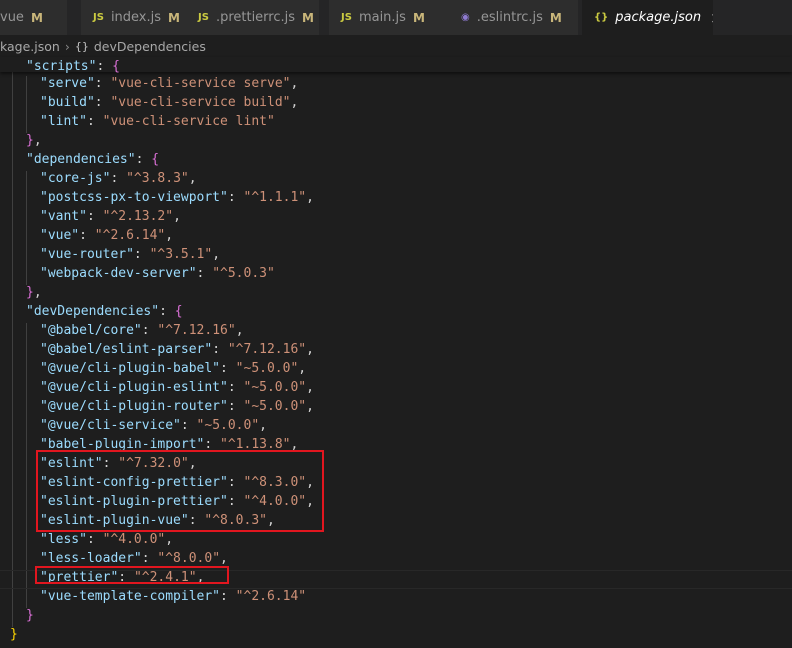 Image resolution: width=792 pixels, height=648 pixels. Describe the element at coordinates (110, 425) in the screenshot. I see `json-key: "@vue/cli-service"` at that location.